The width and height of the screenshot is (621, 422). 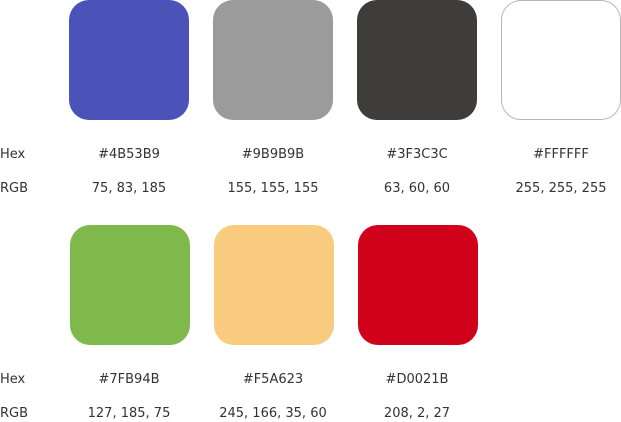 I want to click on hex-value-white: #FFFFFF, so click(x=561, y=154).